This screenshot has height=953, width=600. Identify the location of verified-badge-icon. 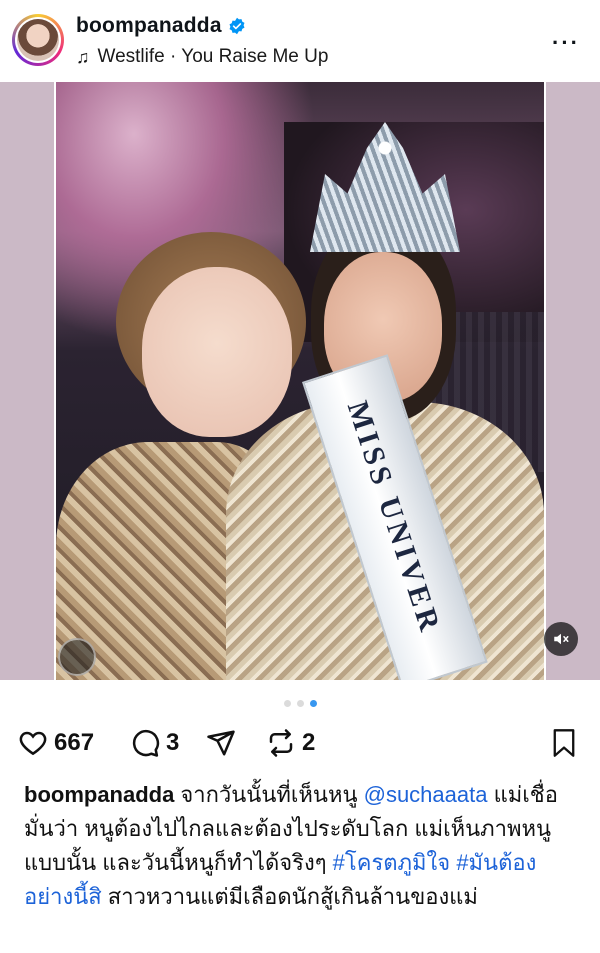
(237, 26).